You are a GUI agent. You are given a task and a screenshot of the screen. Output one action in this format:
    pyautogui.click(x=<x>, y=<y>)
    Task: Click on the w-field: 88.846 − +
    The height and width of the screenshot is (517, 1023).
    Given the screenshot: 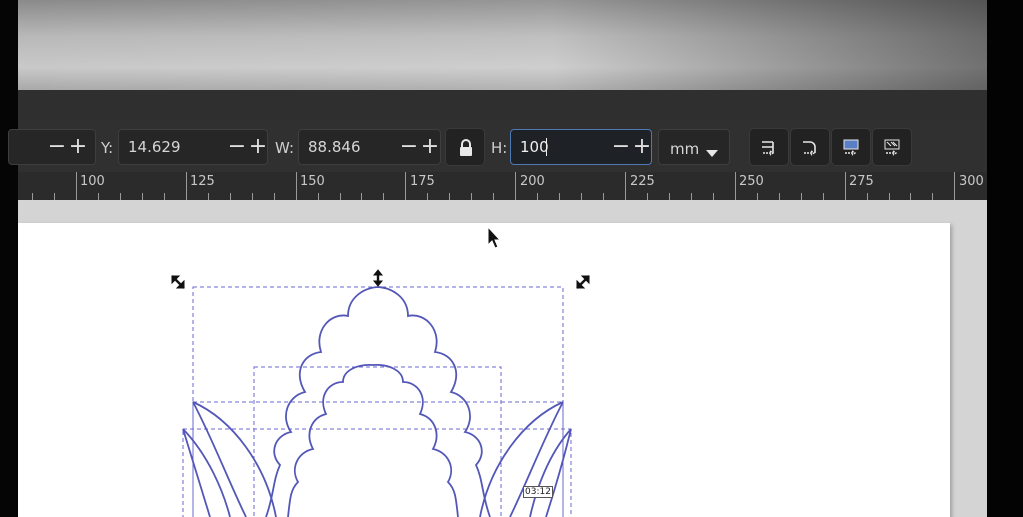 What is the action you would take?
    pyautogui.click(x=369, y=147)
    